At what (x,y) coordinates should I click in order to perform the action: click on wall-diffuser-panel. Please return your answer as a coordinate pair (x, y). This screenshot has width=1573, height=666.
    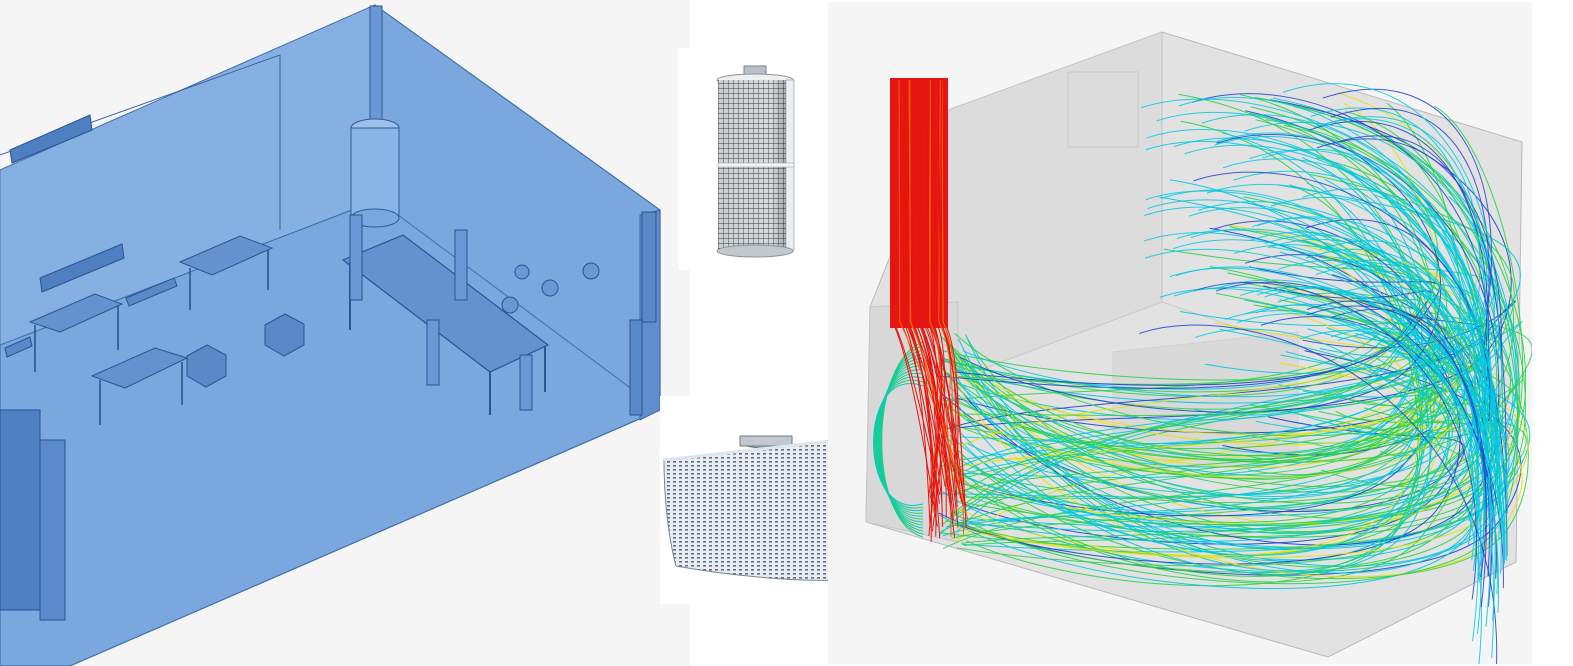
    Looking at the image, I should click on (753, 500).